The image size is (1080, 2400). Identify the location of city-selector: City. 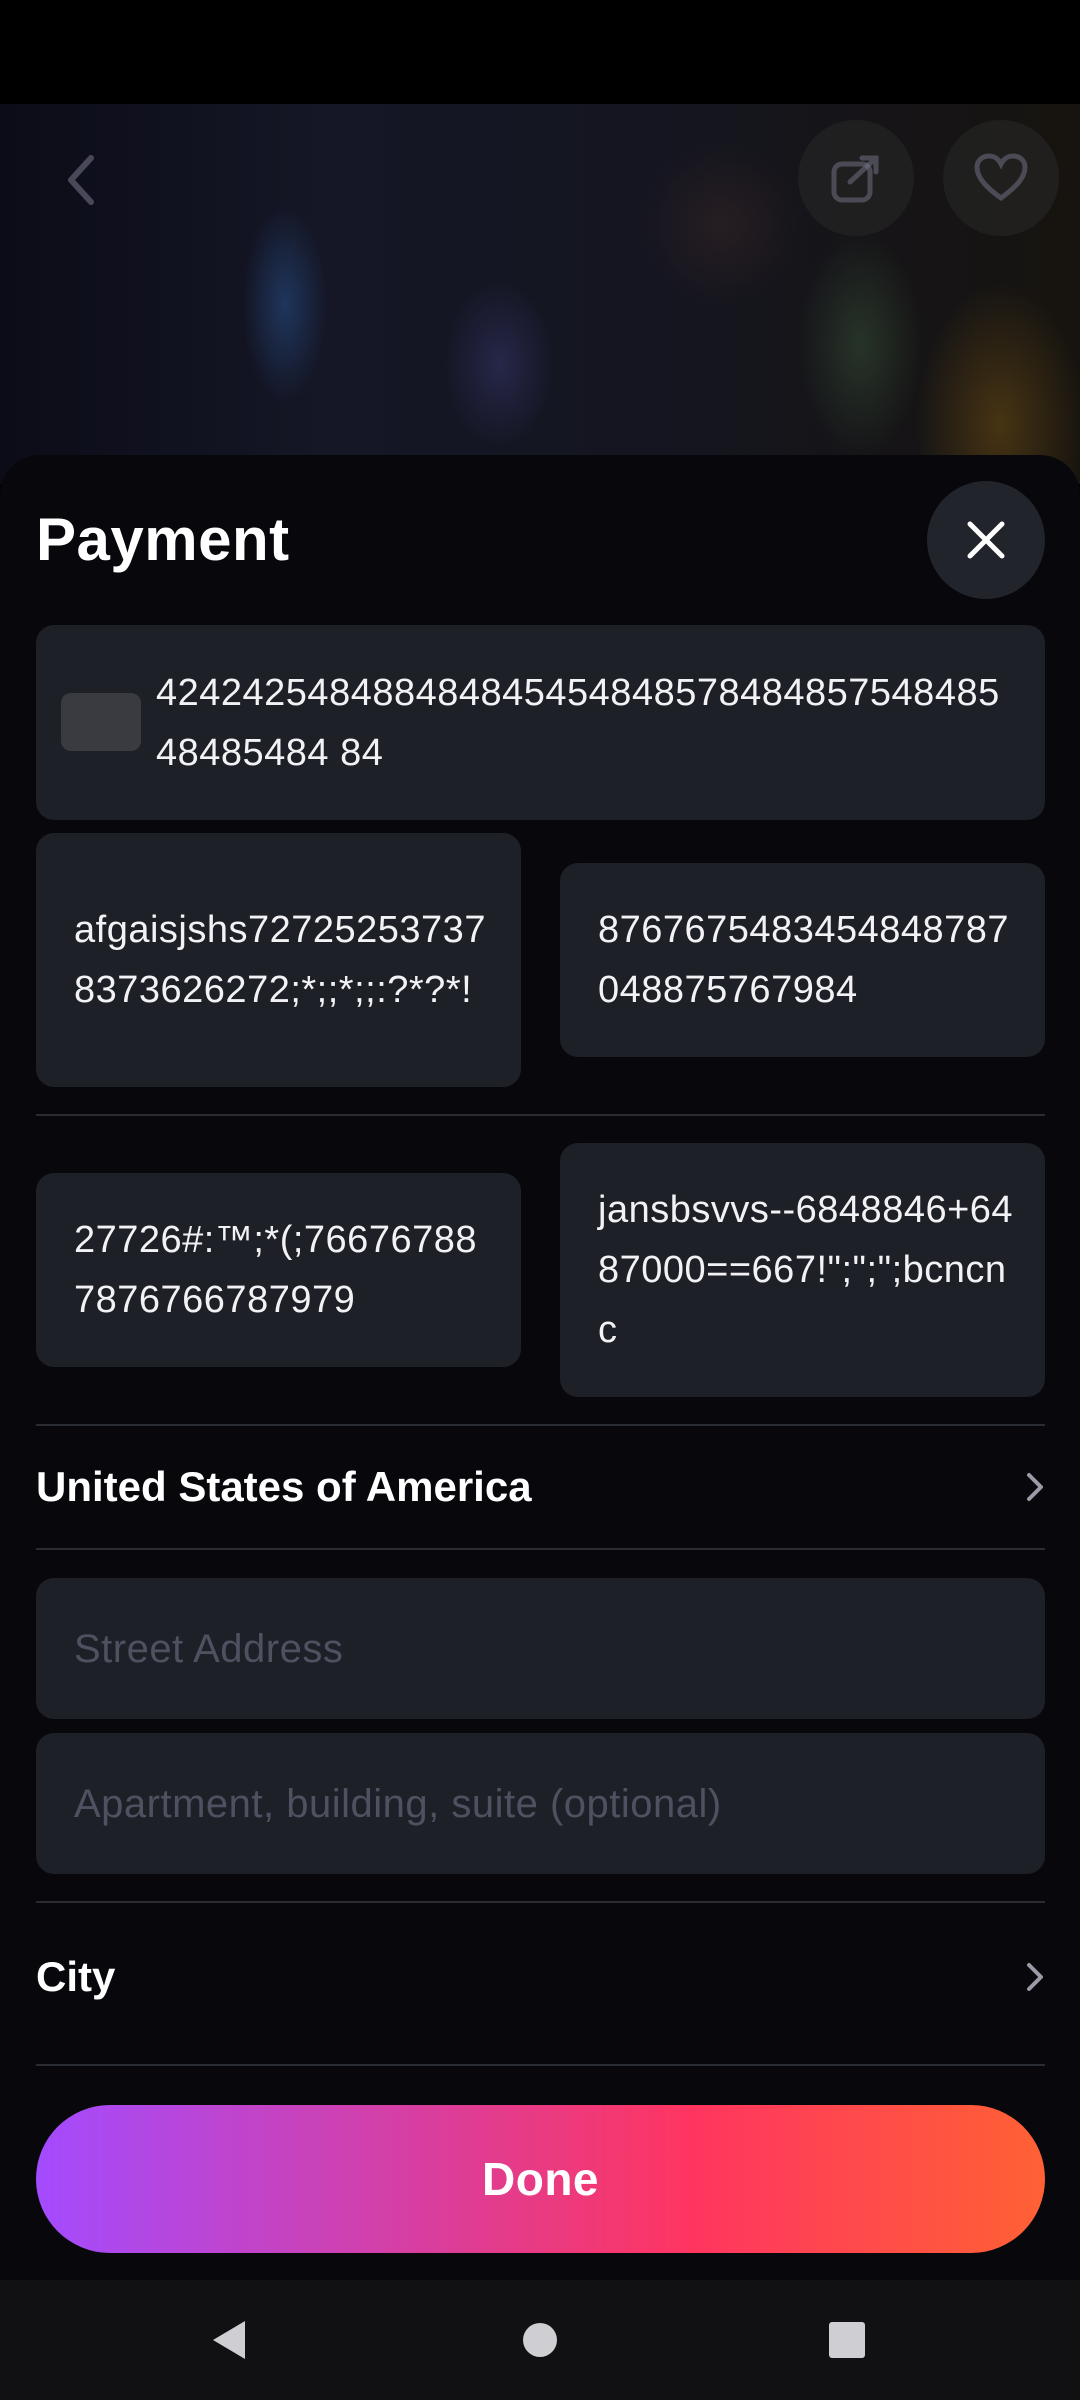
(540, 1977).